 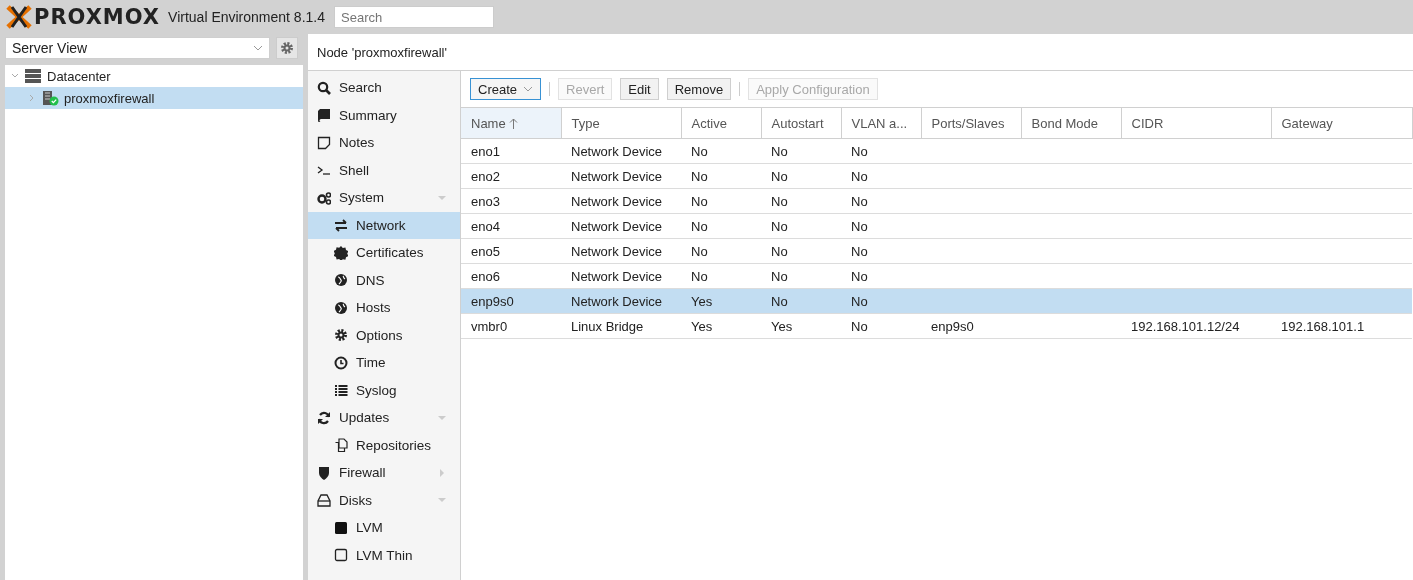 What do you see at coordinates (324, 500) in the screenshot?
I see `drive-icon` at bounding box center [324, 500].